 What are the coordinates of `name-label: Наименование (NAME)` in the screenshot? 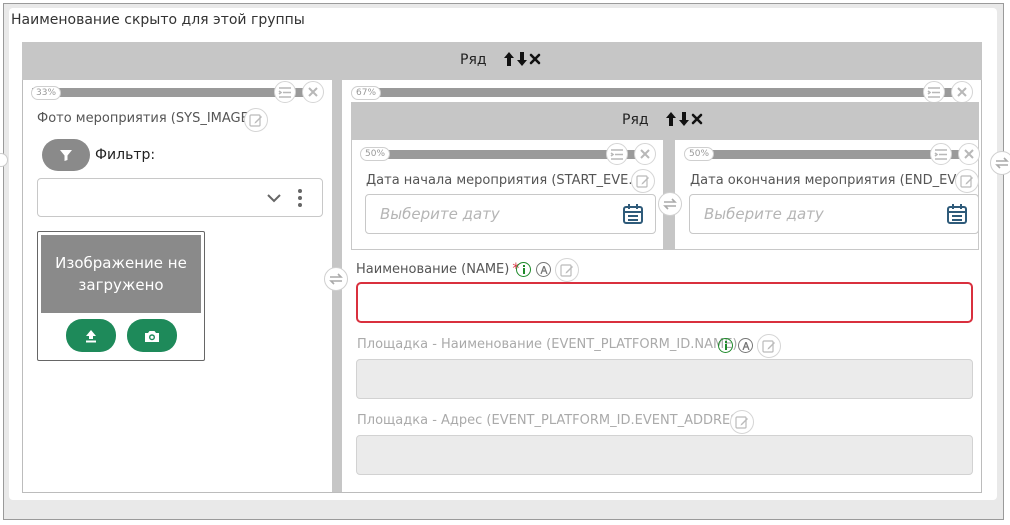 It's located at (433, 269).